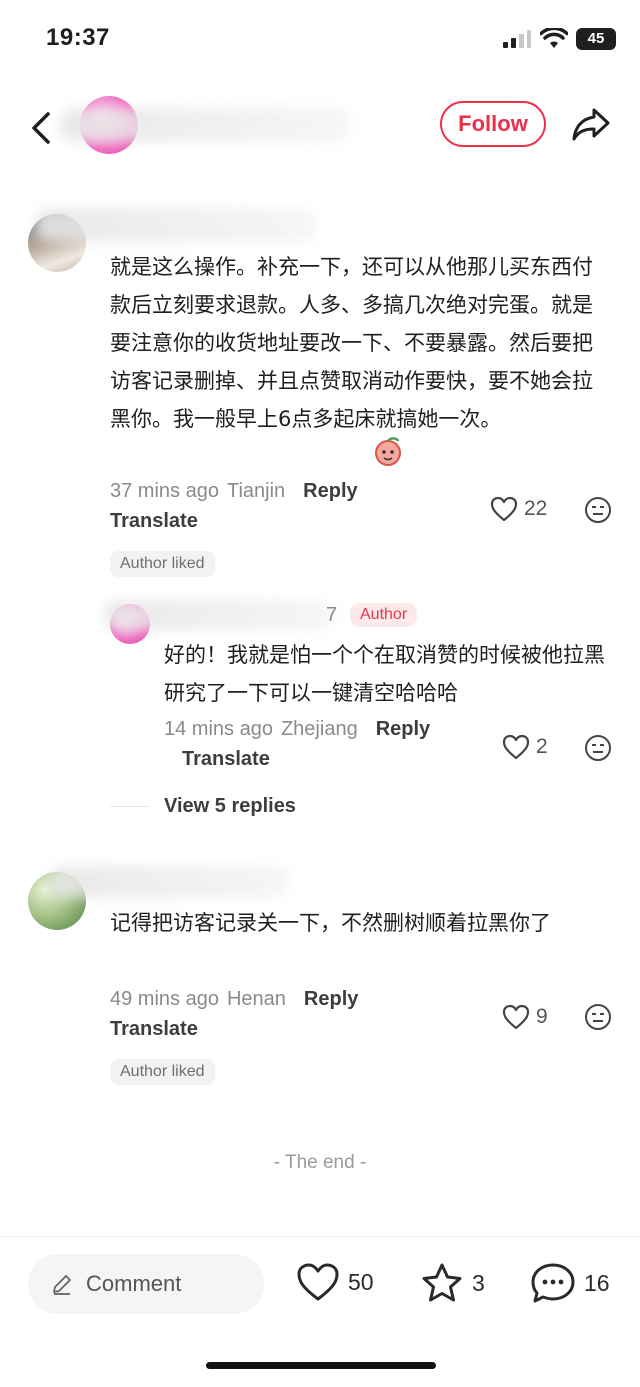  I want to click on like-button: 9, so click(525, 1017).